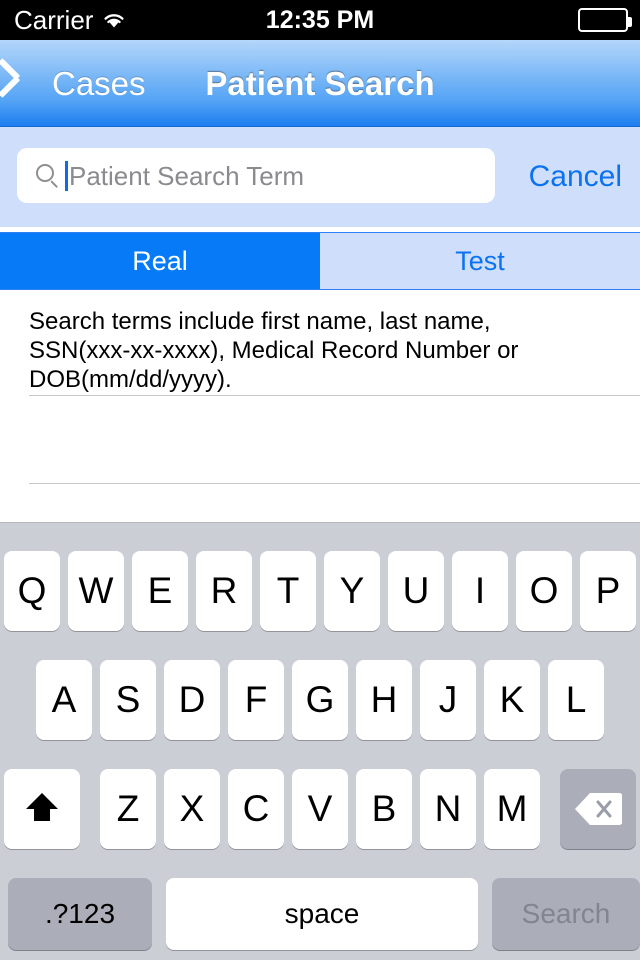  I want to click on status-bar-right, so click(605, 20).